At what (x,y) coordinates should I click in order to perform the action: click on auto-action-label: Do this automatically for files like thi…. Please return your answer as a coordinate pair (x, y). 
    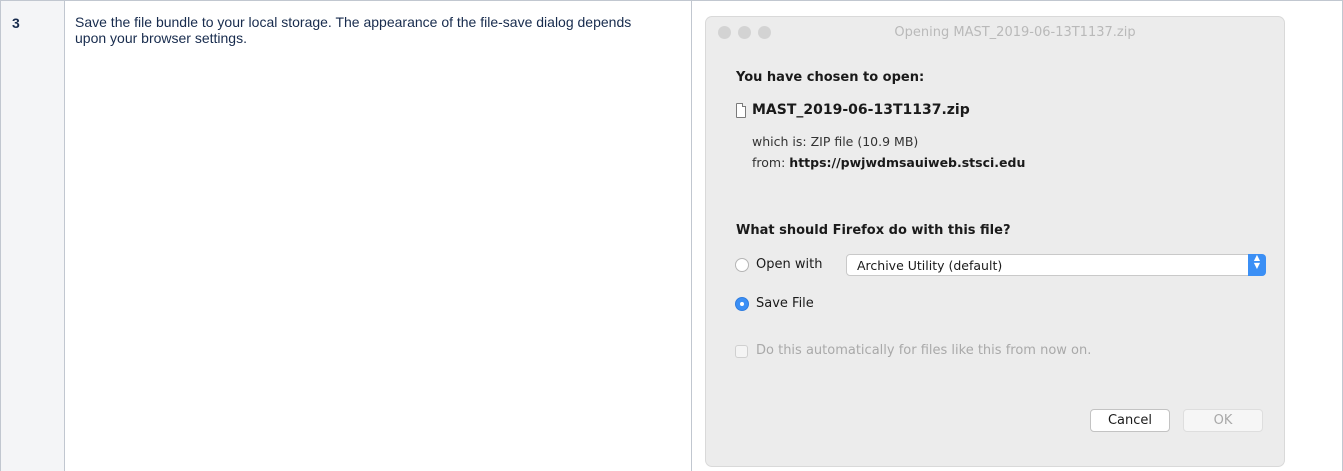
    Looking at the image, I should click on (924, 350).